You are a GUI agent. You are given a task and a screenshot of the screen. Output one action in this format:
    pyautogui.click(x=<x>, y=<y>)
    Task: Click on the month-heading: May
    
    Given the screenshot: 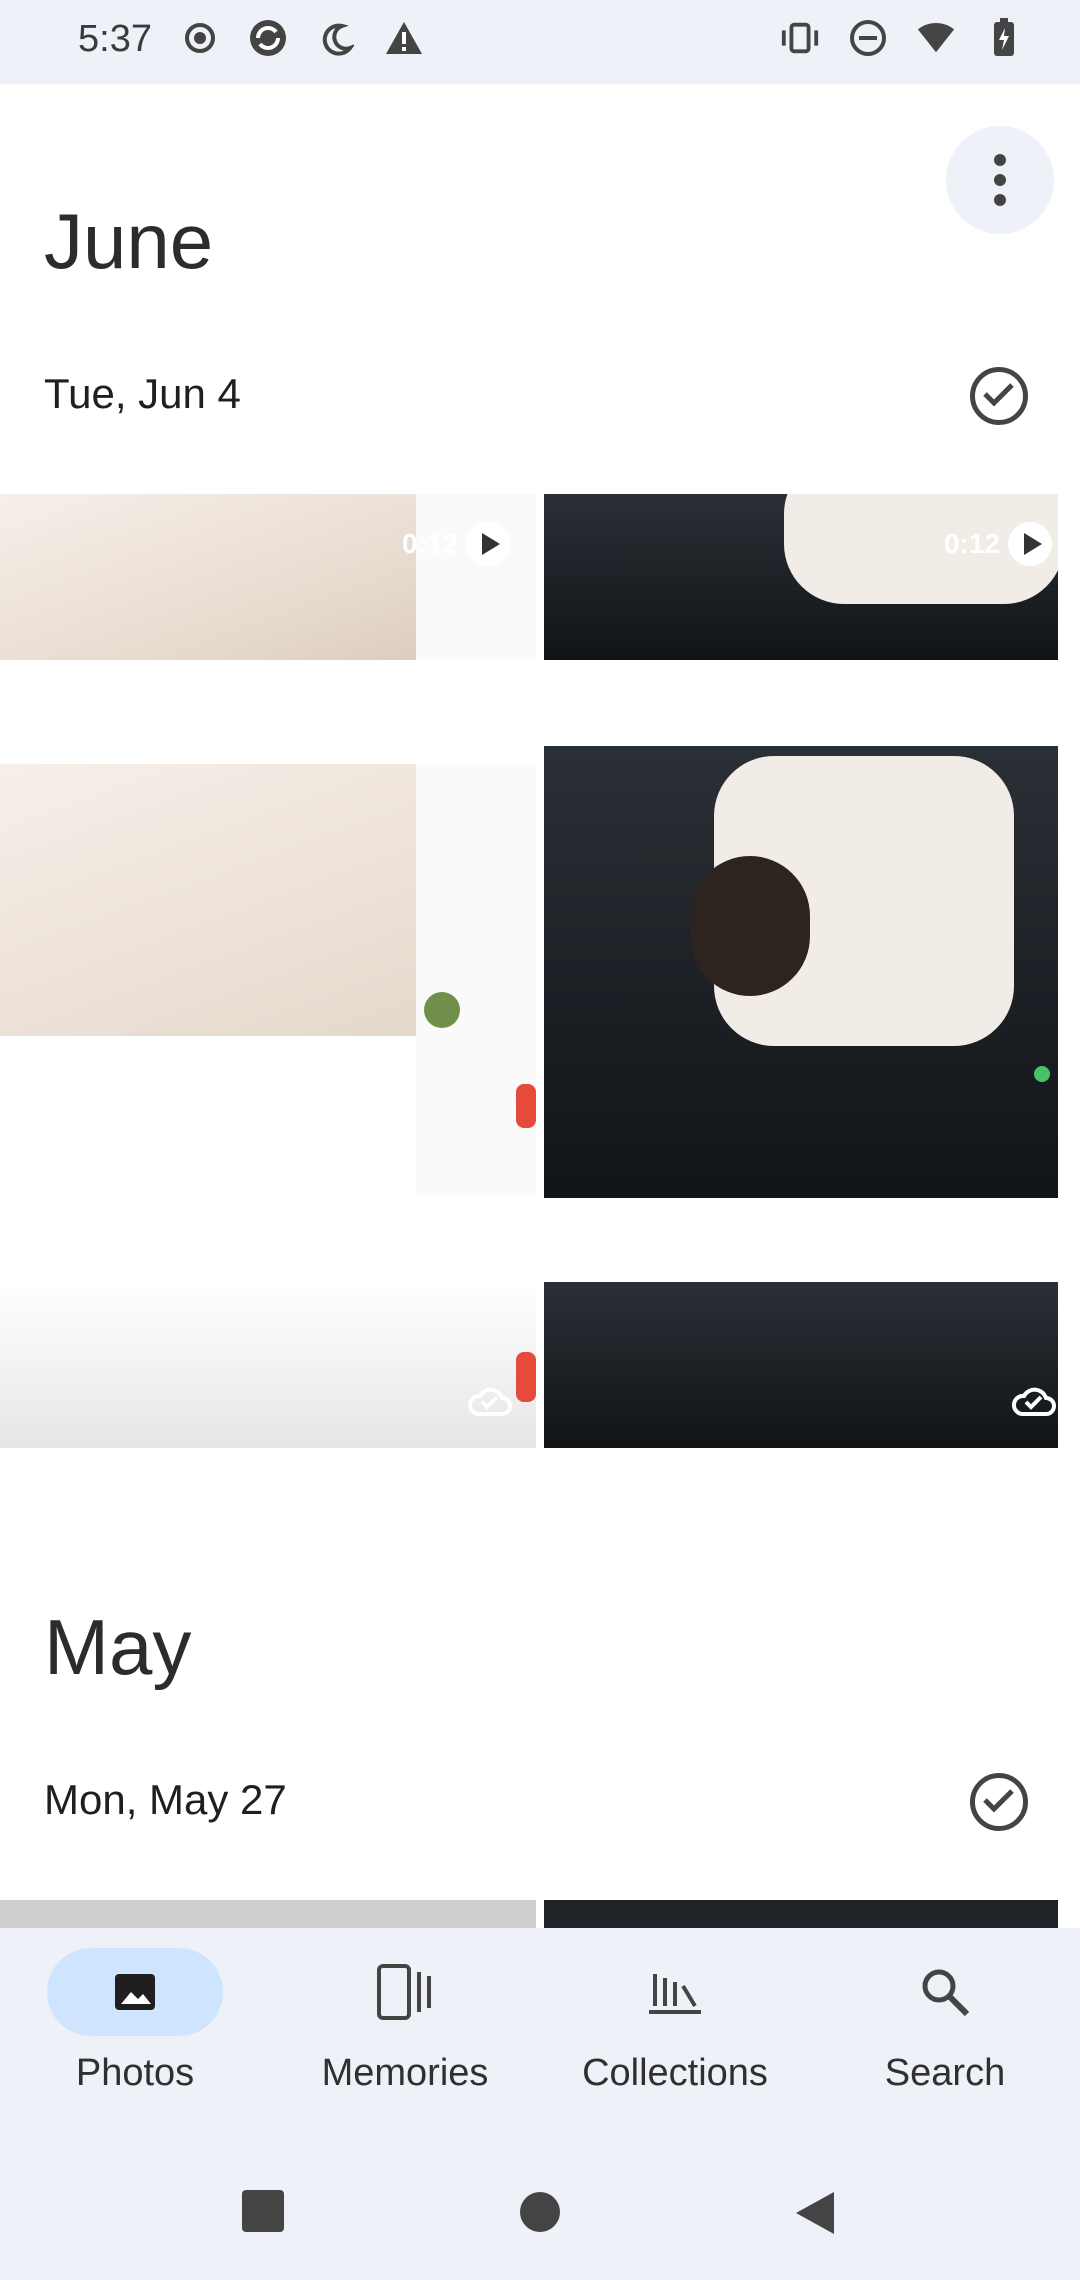 What is the action you would take?
    pyautogui.click(x=118, y=1647)
    